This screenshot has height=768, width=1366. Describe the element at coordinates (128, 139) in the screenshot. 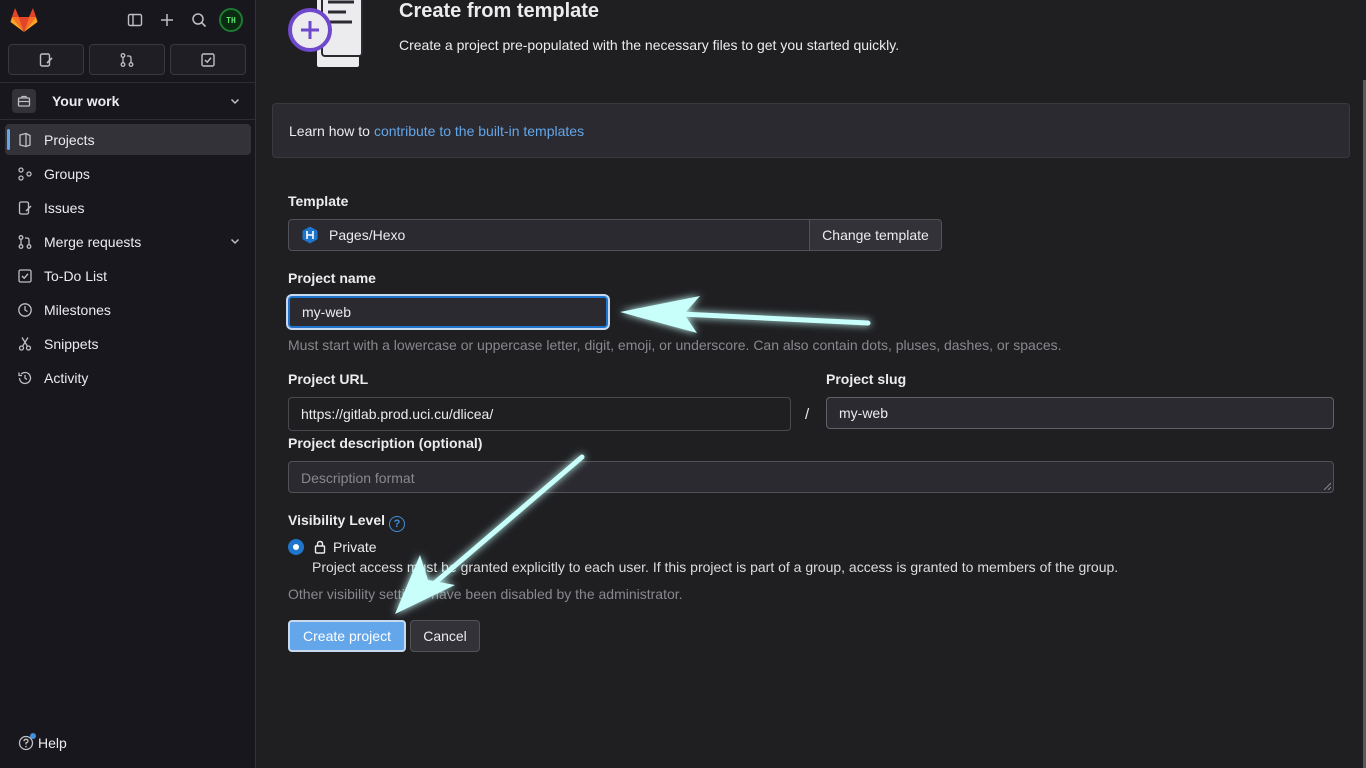

I see `sidebar-item-projects: Projects` at that location.